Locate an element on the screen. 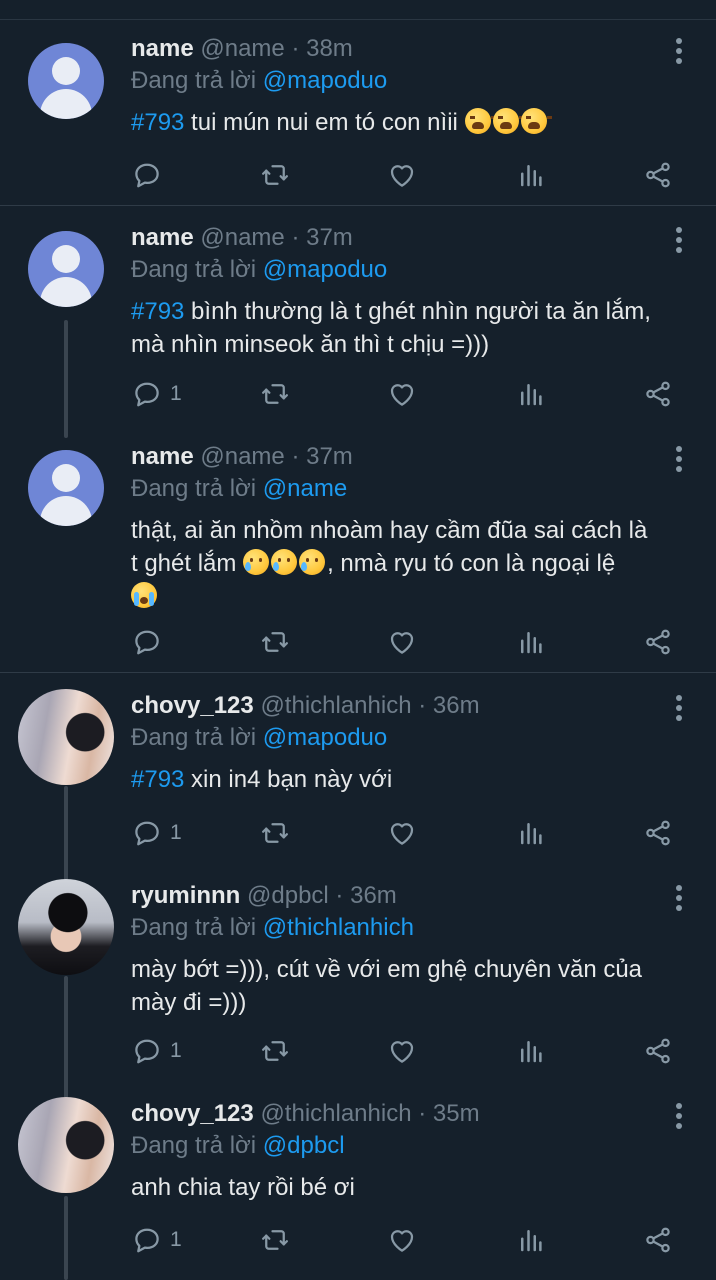 The height and width of the screenshot is (1280, 716). mention-link: @name is located at coordinates (305, 488).